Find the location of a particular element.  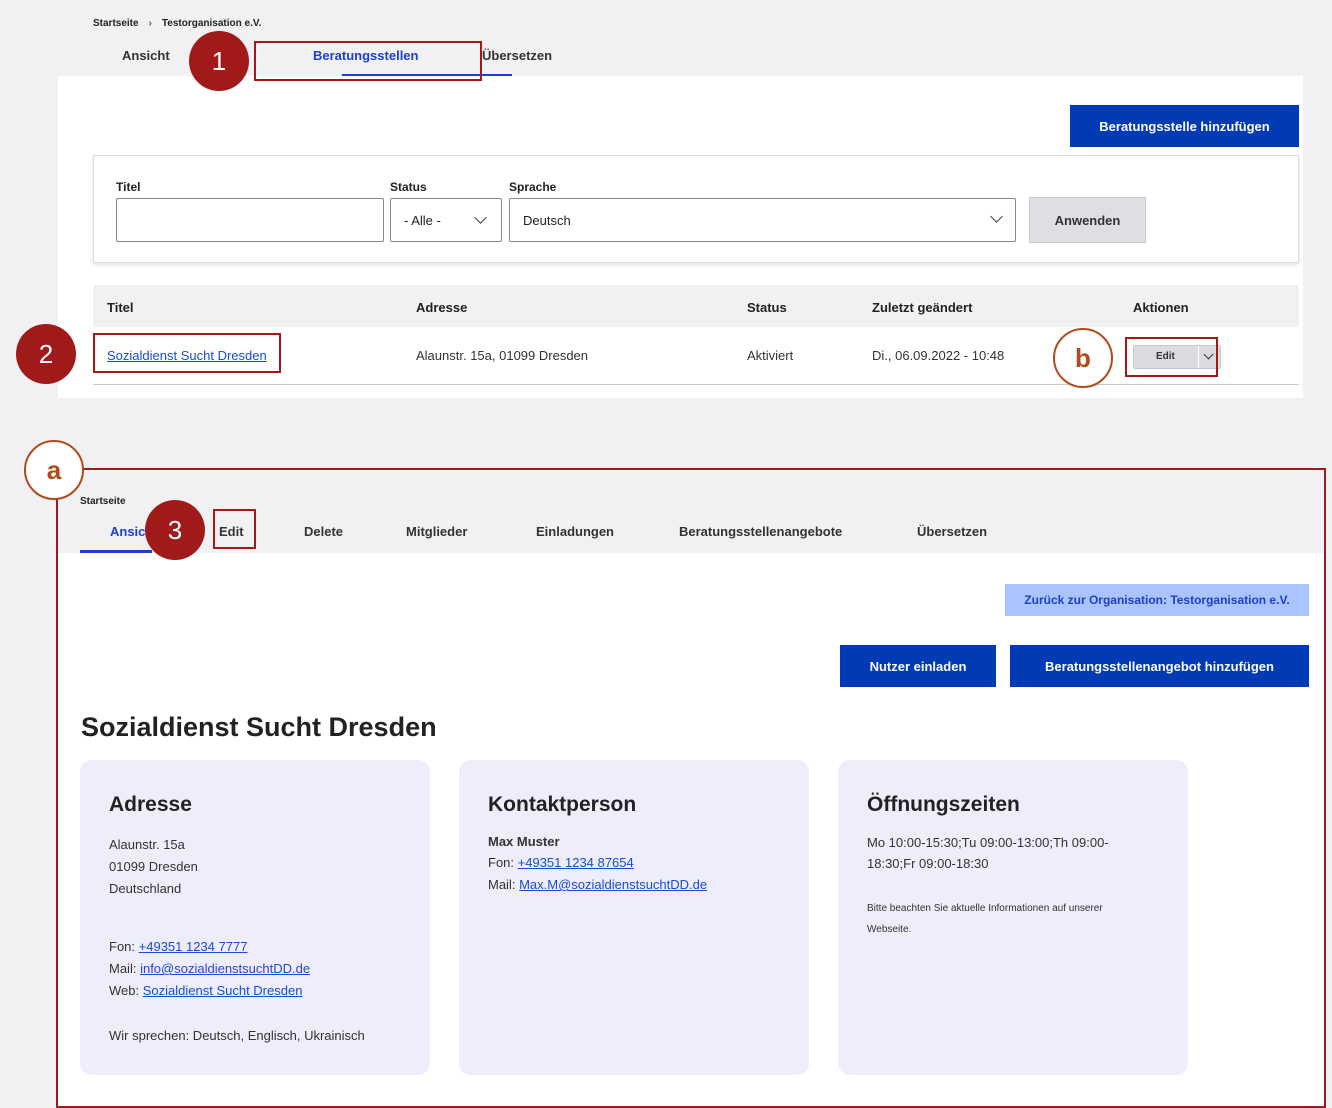

title-filter-input is located at coordinates (250, 220).